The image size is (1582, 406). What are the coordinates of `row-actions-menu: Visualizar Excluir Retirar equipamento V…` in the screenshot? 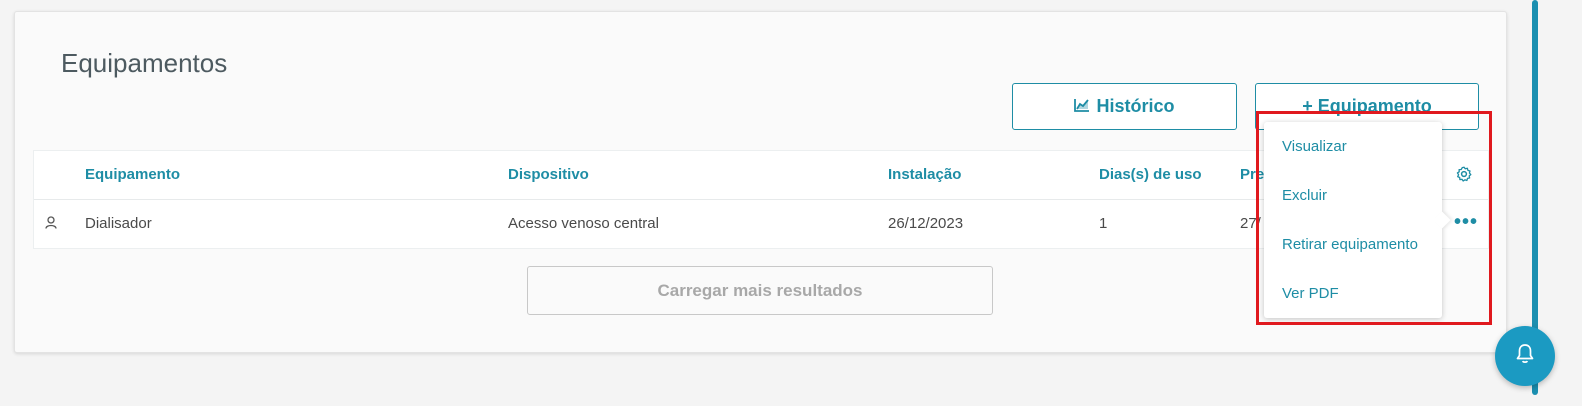 It's located at (1357, 220).